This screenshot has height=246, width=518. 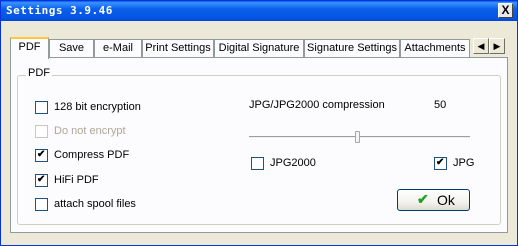 What do you see at coordinates (71, 48) in the screenshot?
I see `tab-save: Save` at bounding box center [71, 48].